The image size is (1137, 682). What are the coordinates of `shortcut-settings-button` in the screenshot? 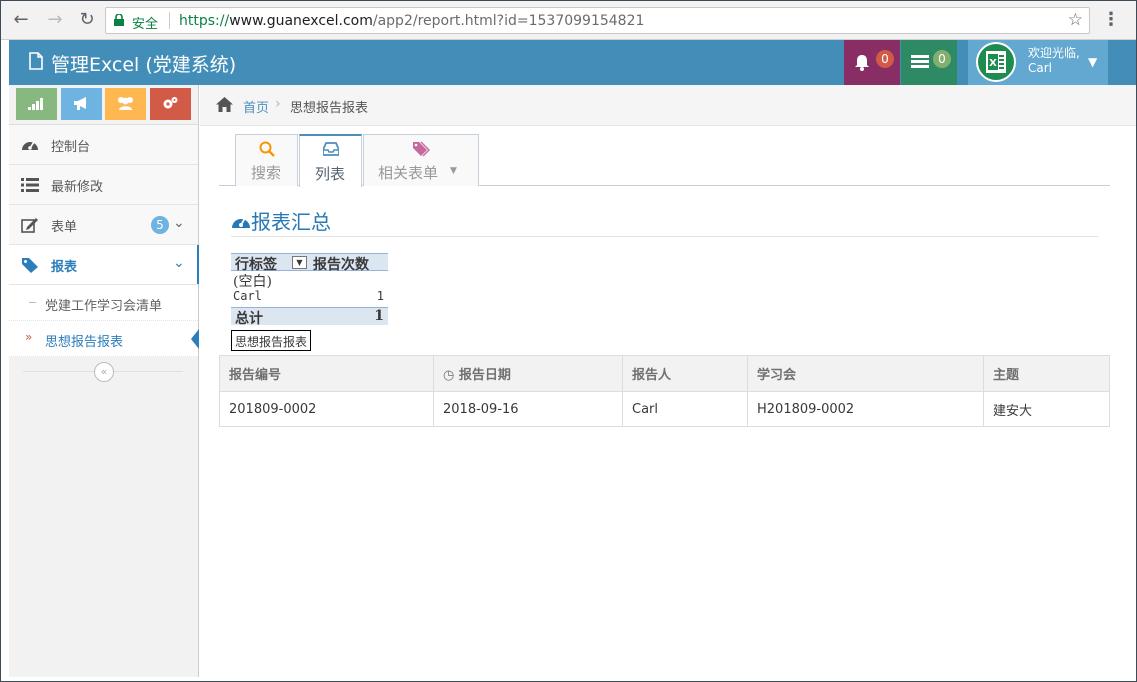 It's located at (170, 104).